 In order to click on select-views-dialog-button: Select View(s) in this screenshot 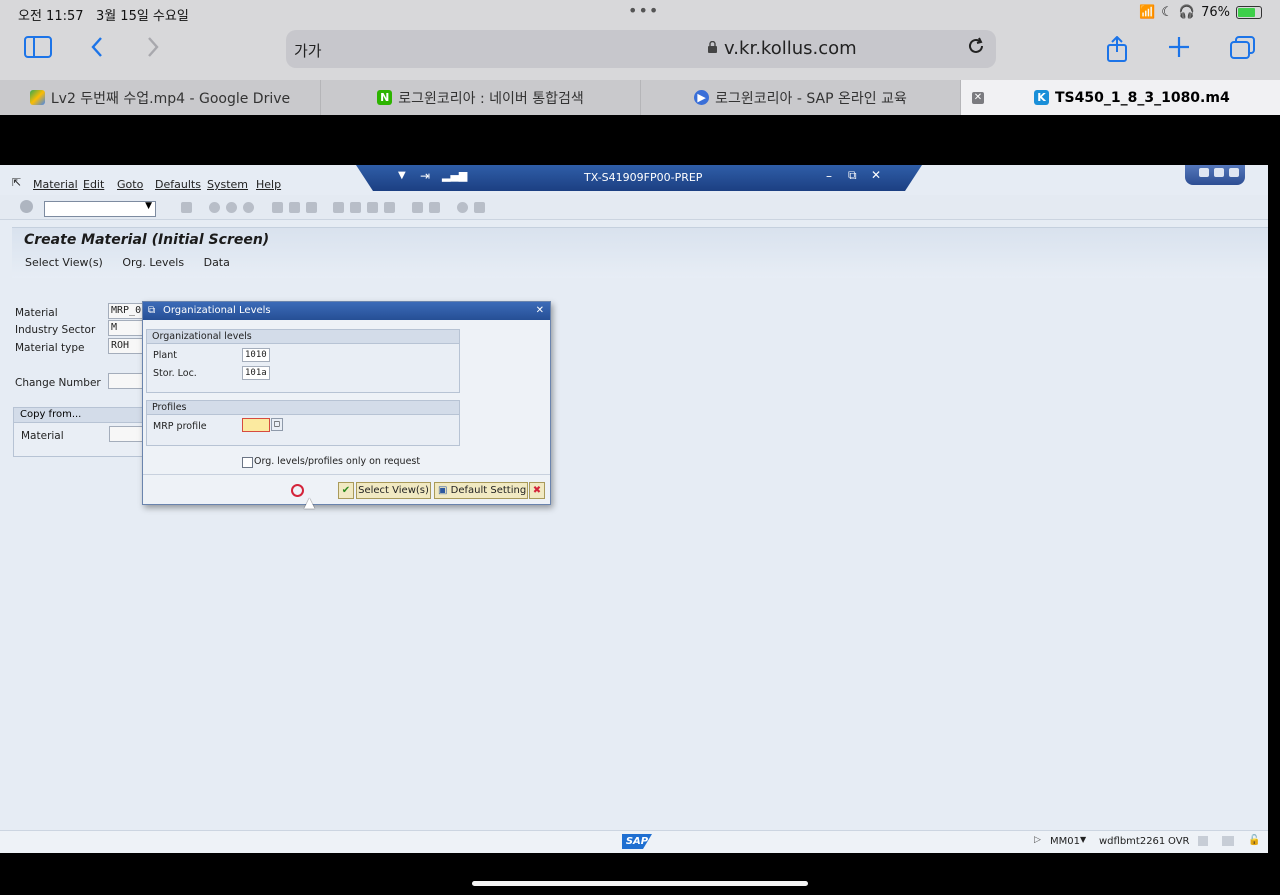, I will do `click(393, 490)`.